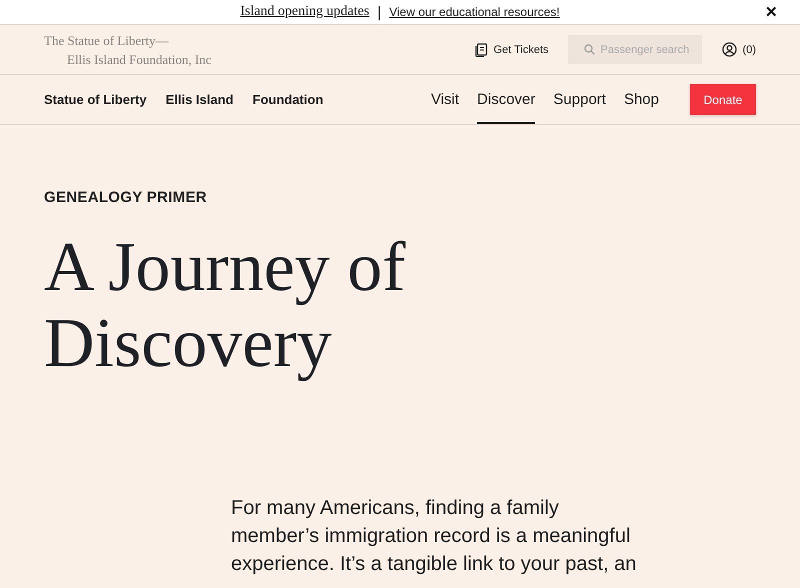  Describe the element at coordinates (481, 49) in the screenshot. I see `ticket-icon` at that location.